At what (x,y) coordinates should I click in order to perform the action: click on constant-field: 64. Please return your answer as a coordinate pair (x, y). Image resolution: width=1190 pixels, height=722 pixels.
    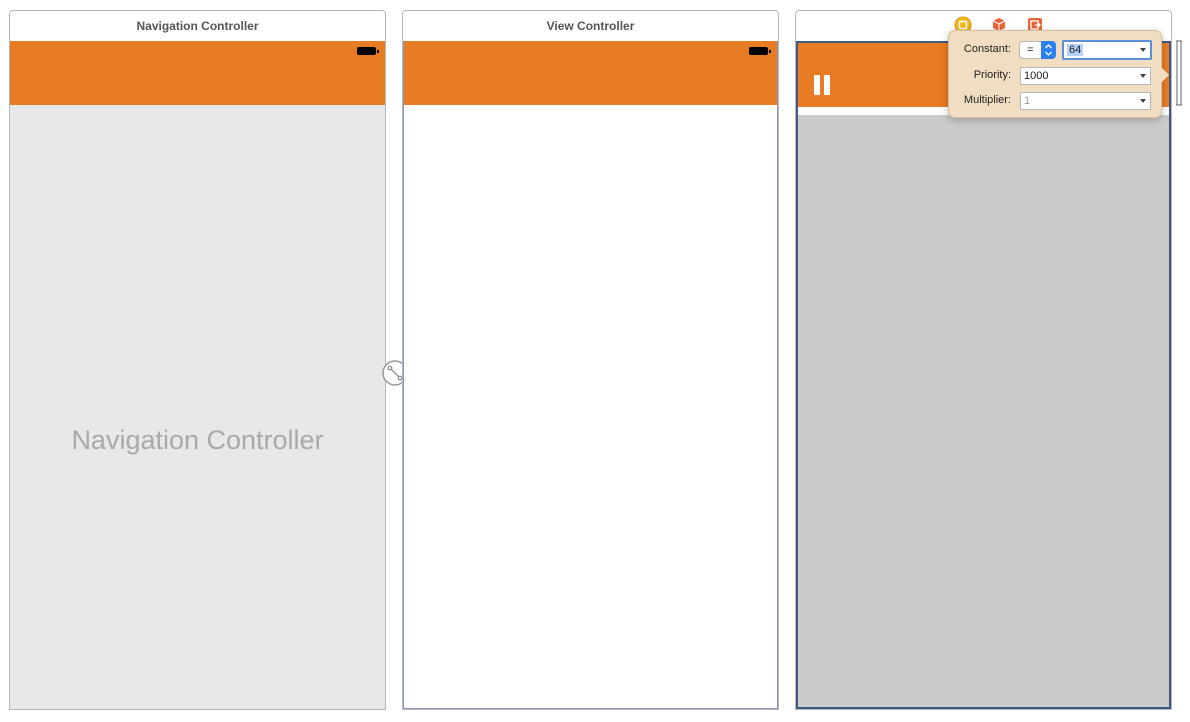
    Looking at the image, I should click on (1107, 50).